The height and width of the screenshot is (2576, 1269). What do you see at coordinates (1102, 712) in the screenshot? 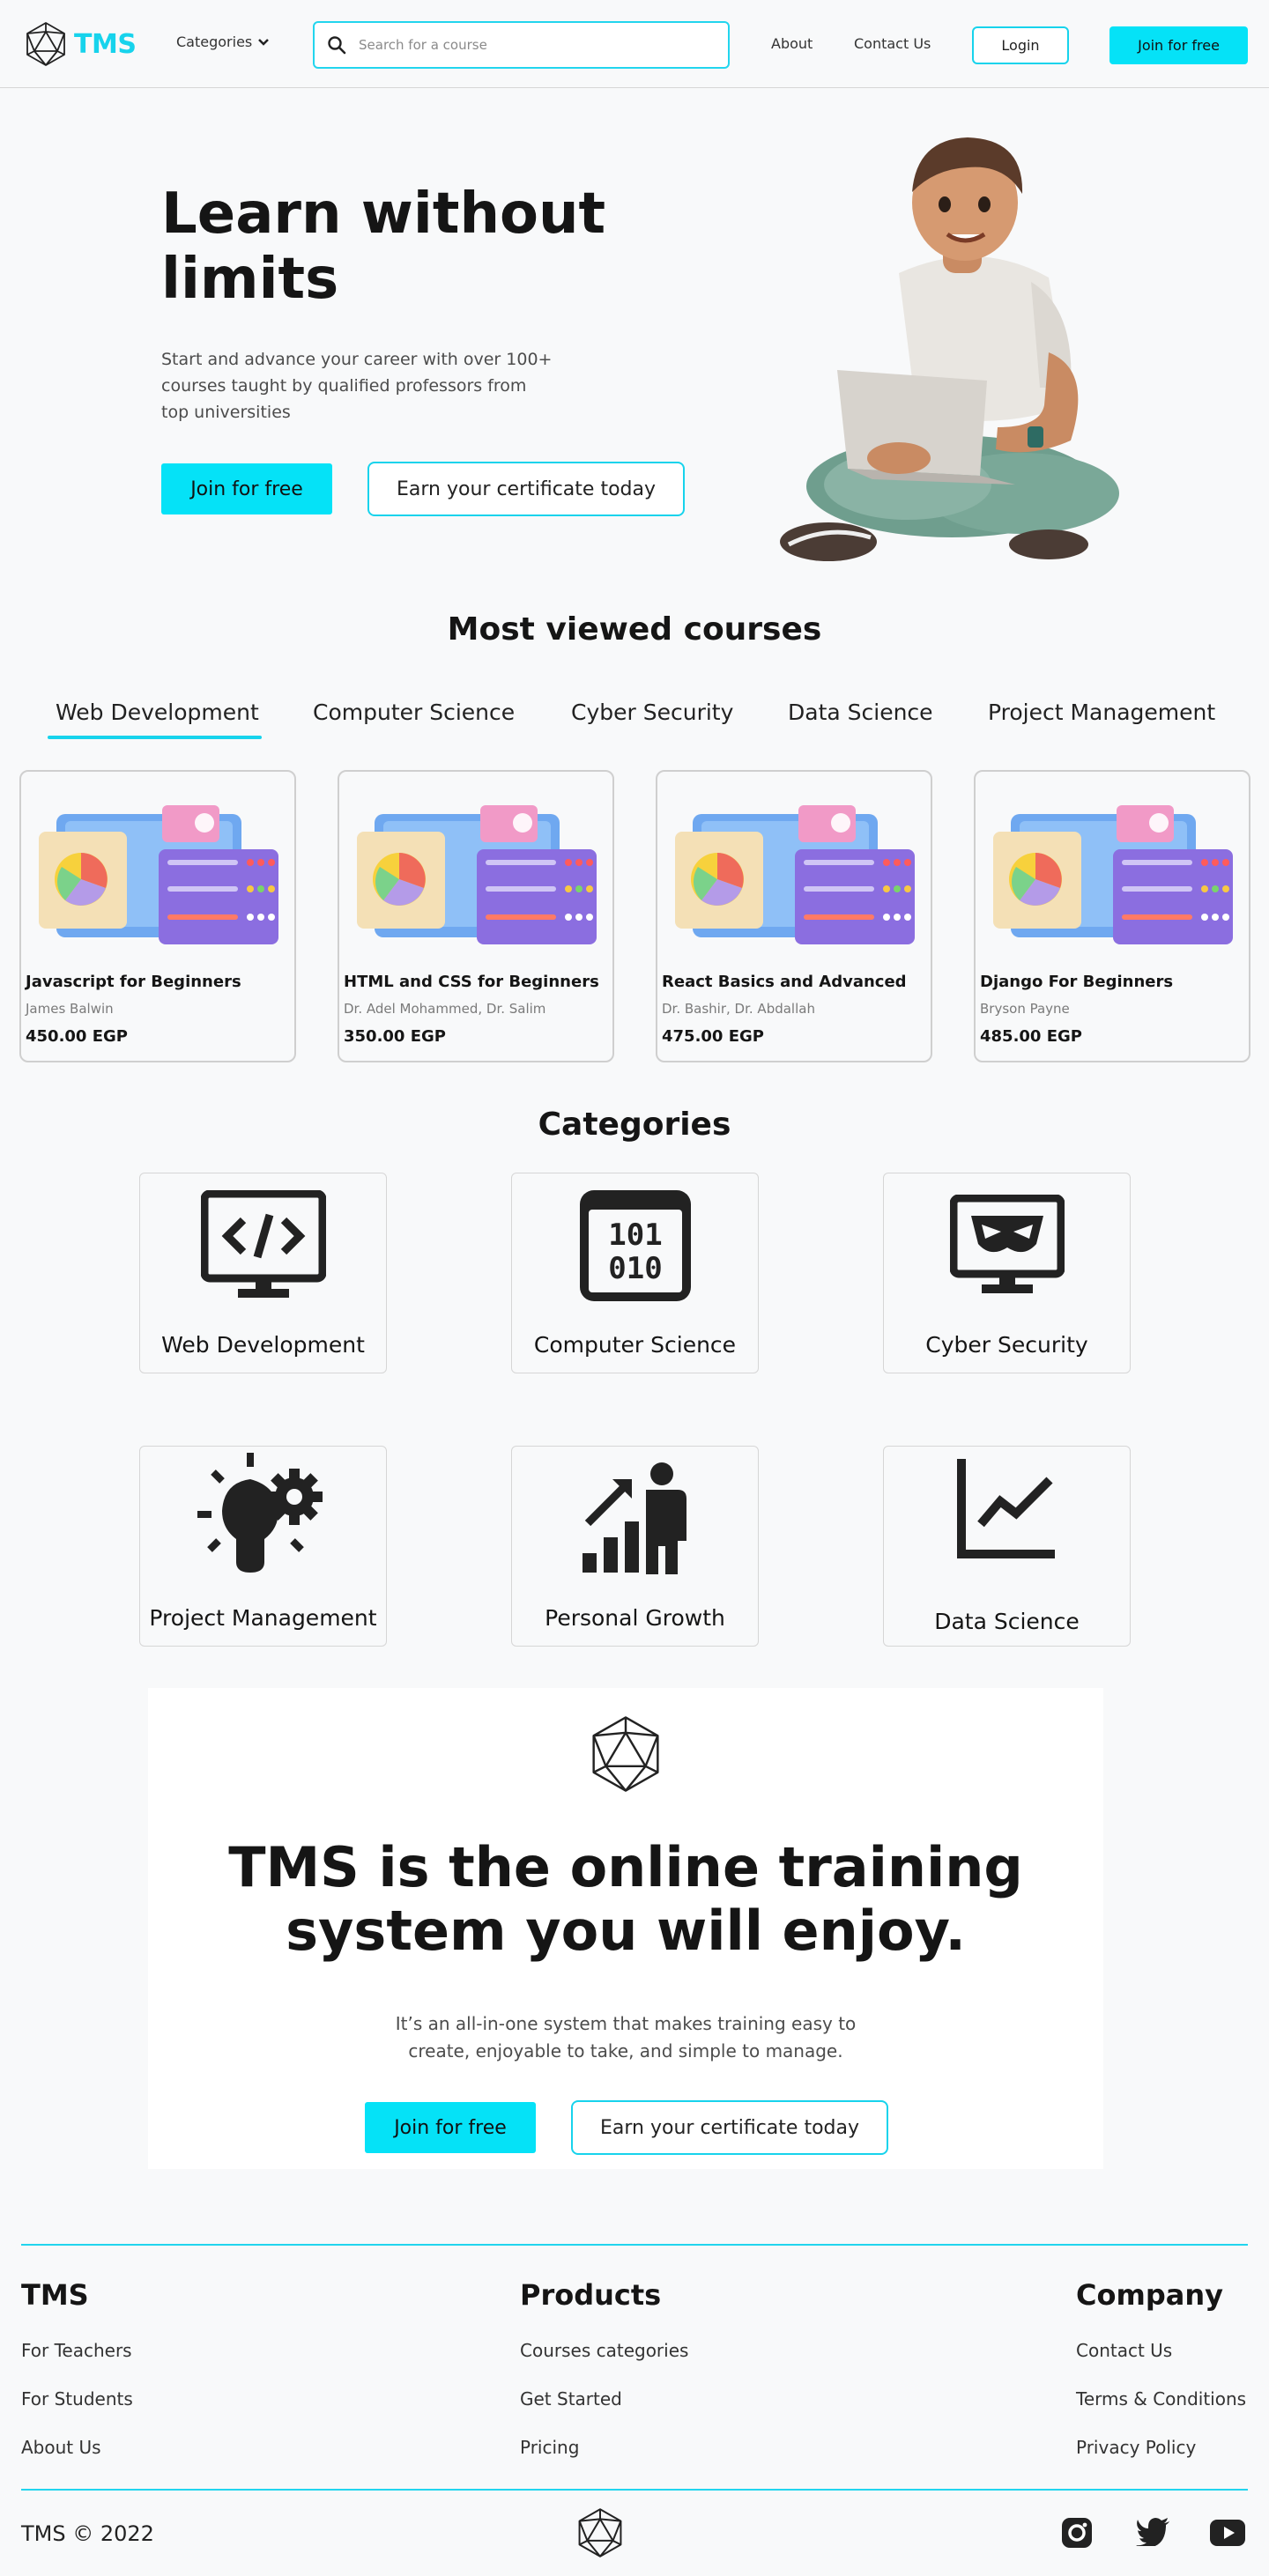
I see `tab-project-management: Project Management` at bounding box center [1102, 712].